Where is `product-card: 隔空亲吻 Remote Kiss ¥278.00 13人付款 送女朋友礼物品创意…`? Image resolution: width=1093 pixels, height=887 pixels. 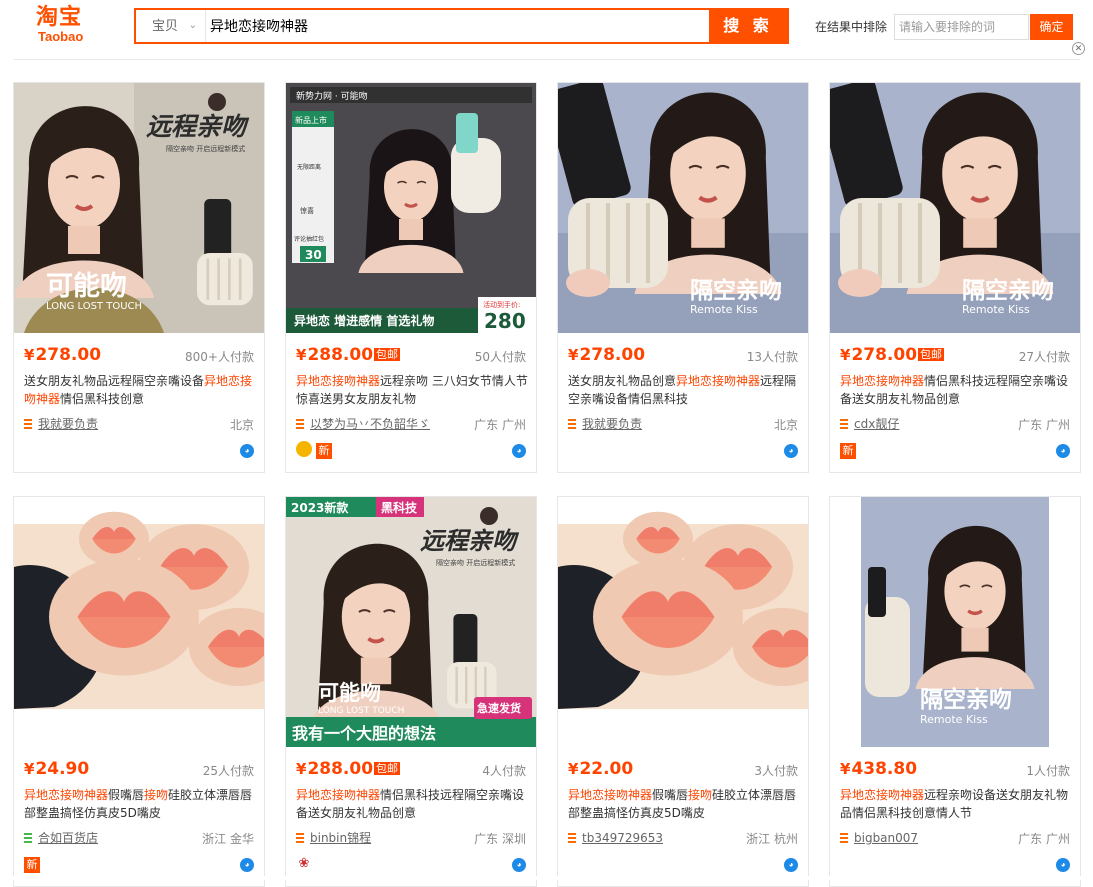
product-card: 隔空亲吻 Remote Kiss ¥278.00 13人付款 送女朋友礼物品创意… is located at coordinates (683, 277).